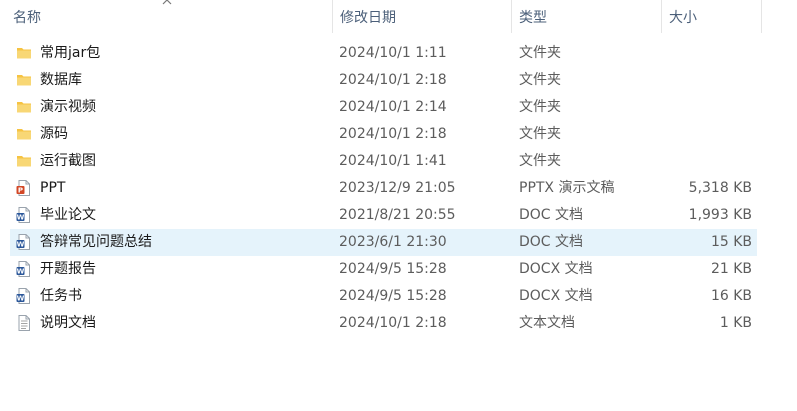  Describe the element at coordinates (586, 16) in the screenshot. I see `column-header-type: 类型` at that location.